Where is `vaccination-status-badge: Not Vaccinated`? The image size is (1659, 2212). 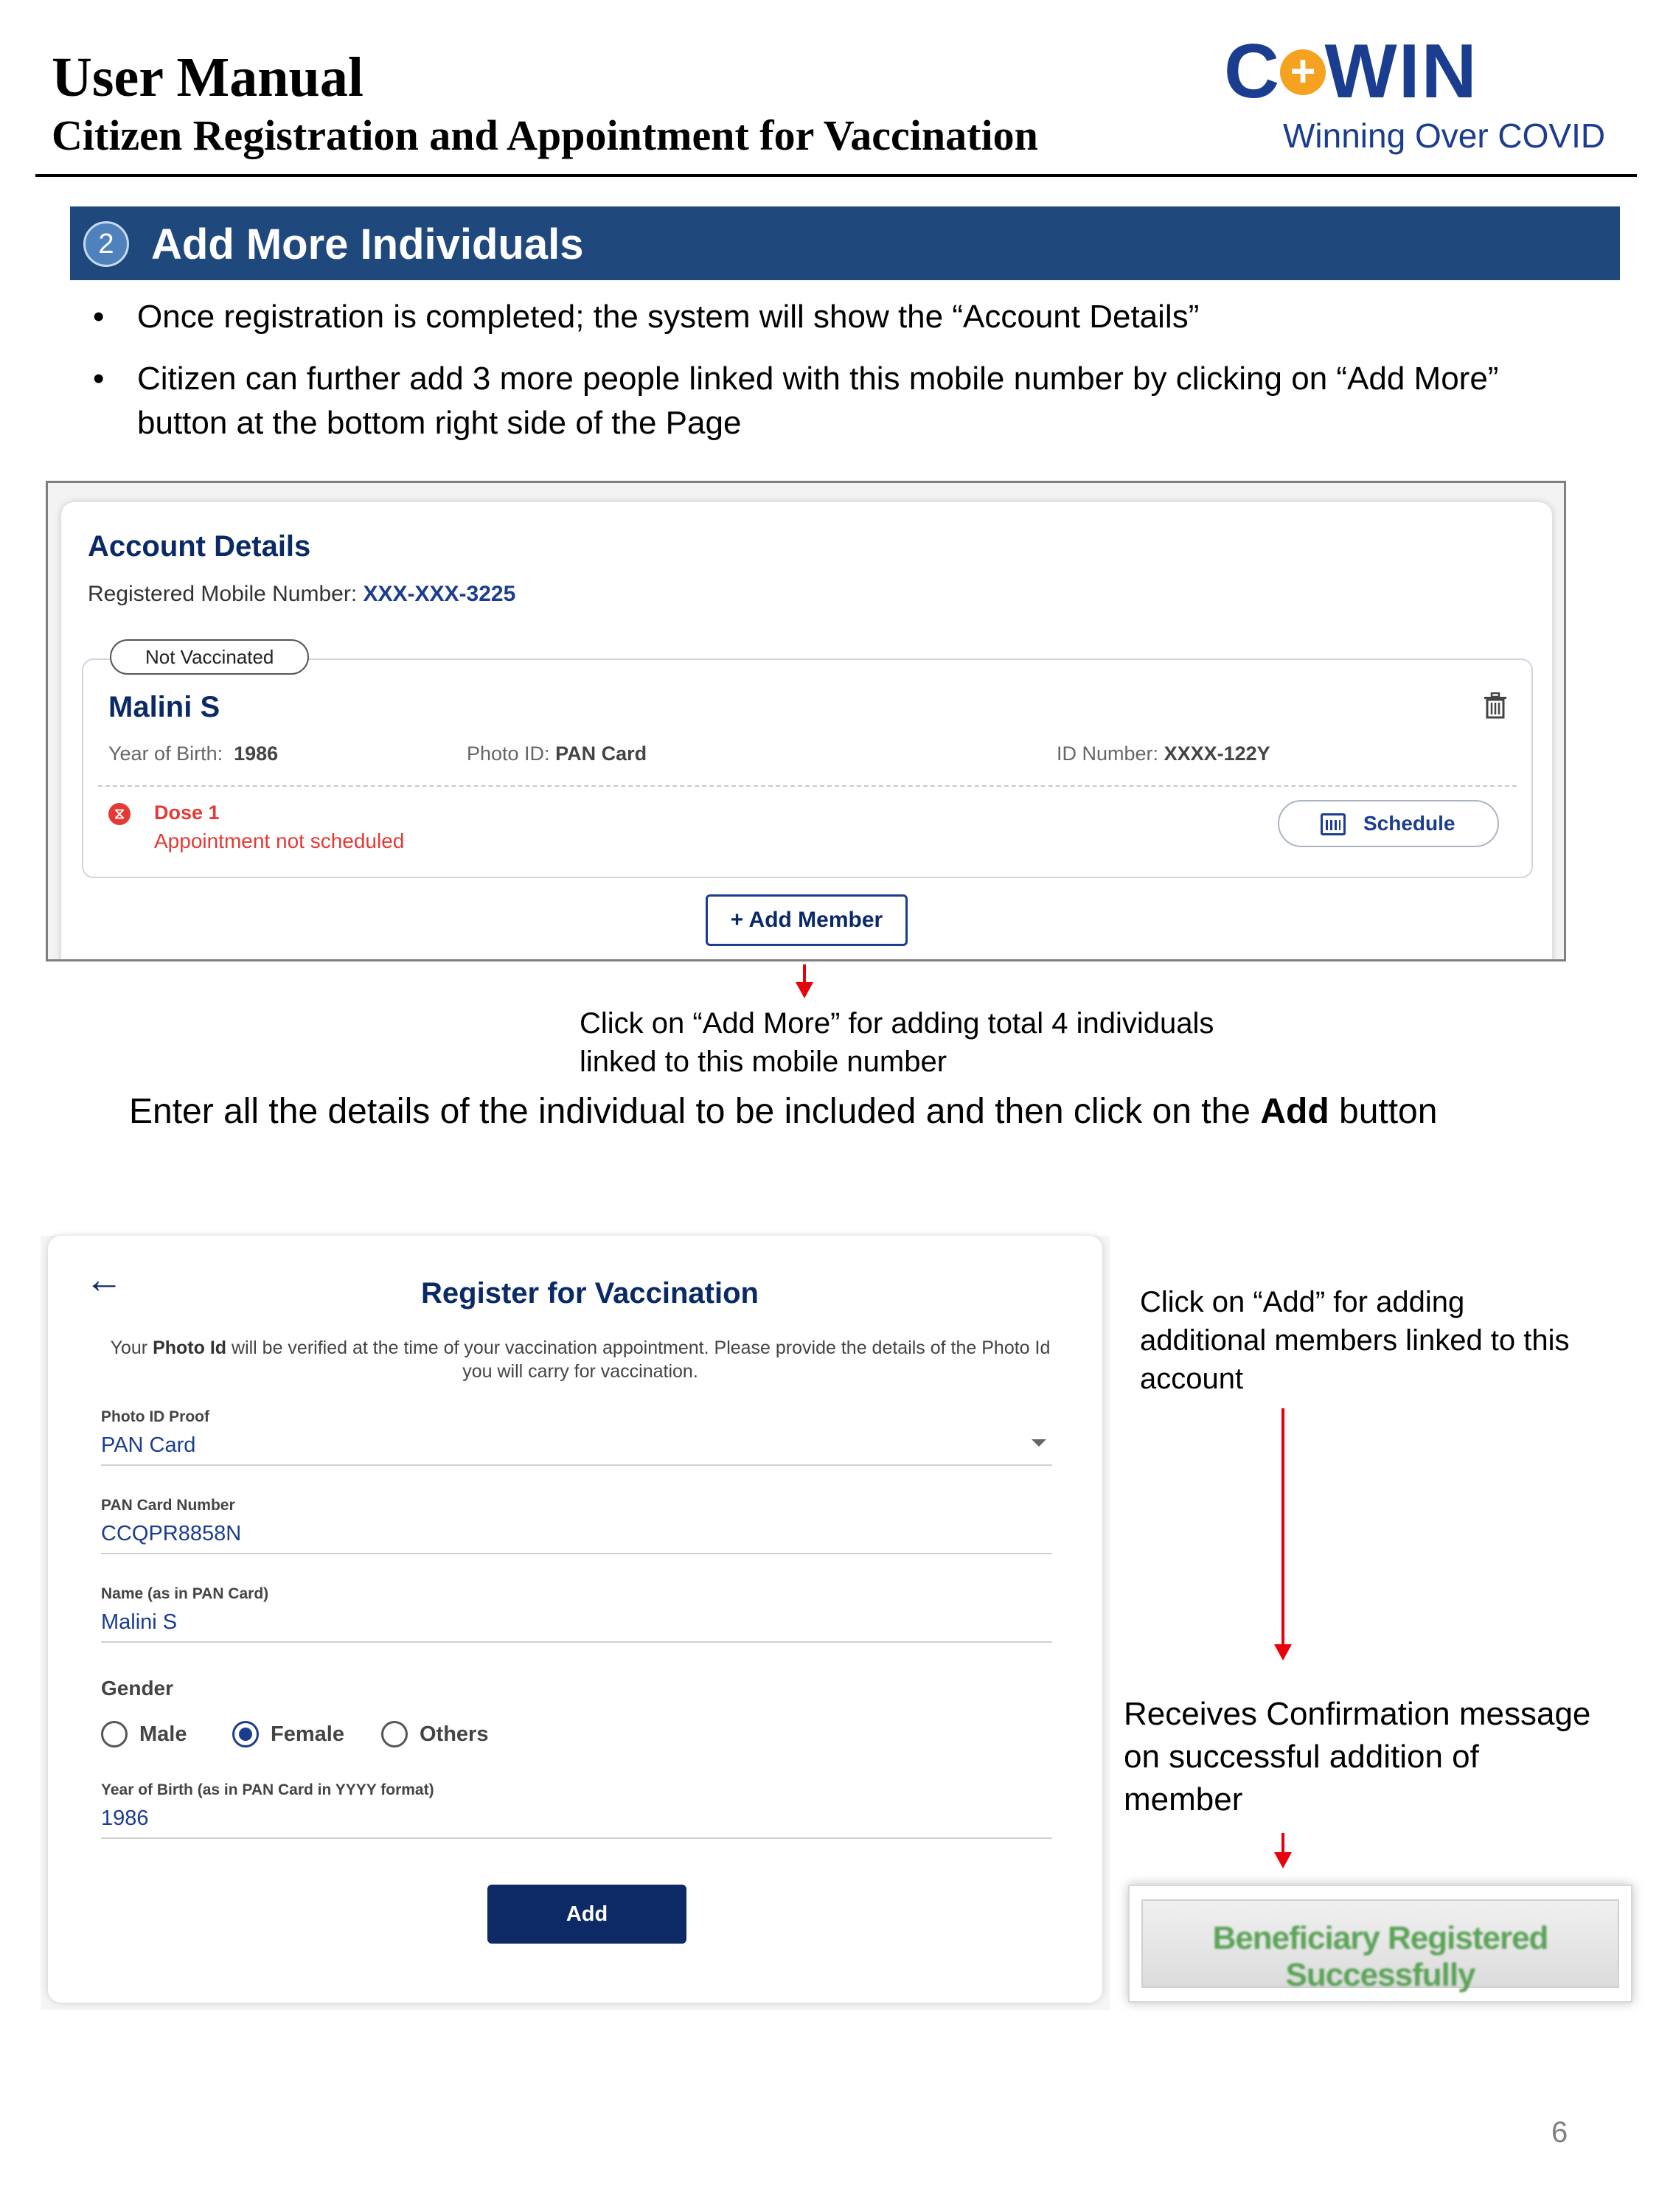
vaccination-status-badge: Not Vaccinated is located at coordinates (210, 657).